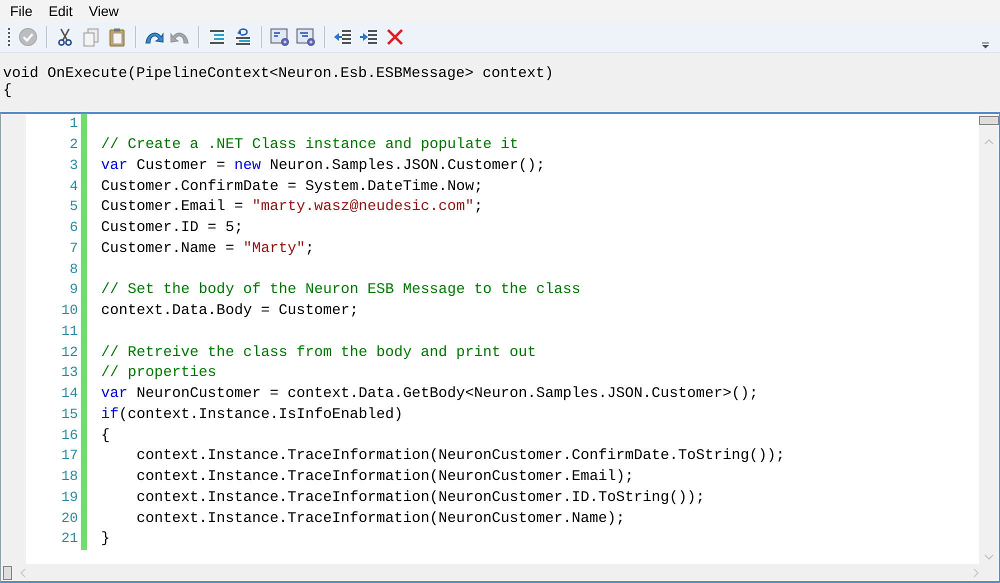  I want to click on line-number: 6, so click(74, 228).